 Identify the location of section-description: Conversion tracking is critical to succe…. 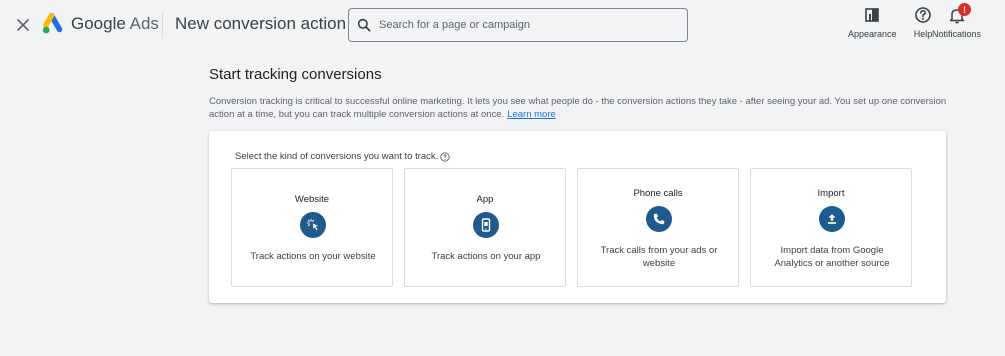
(579, 108).